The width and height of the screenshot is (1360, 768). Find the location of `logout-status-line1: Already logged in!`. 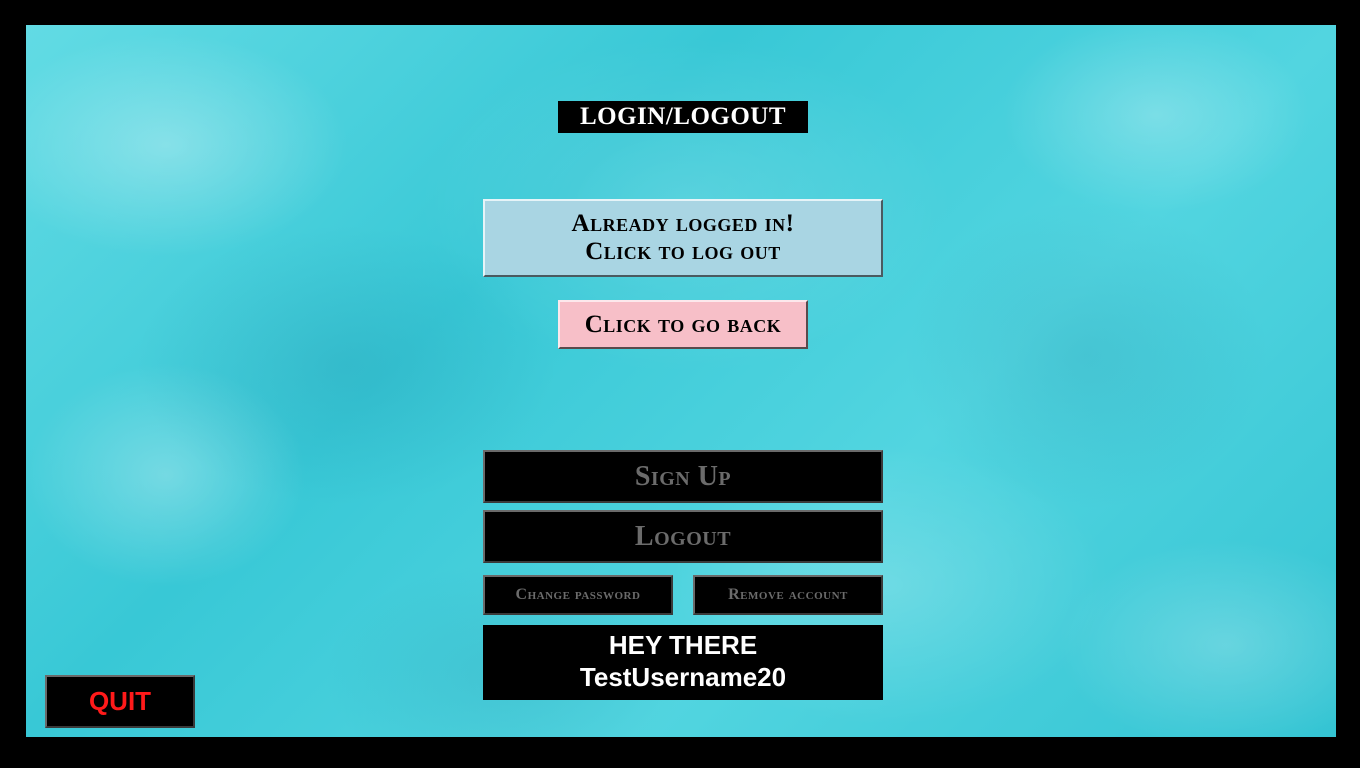

logout-status-line1: Already logged in! is located at coordinates (683, 223).